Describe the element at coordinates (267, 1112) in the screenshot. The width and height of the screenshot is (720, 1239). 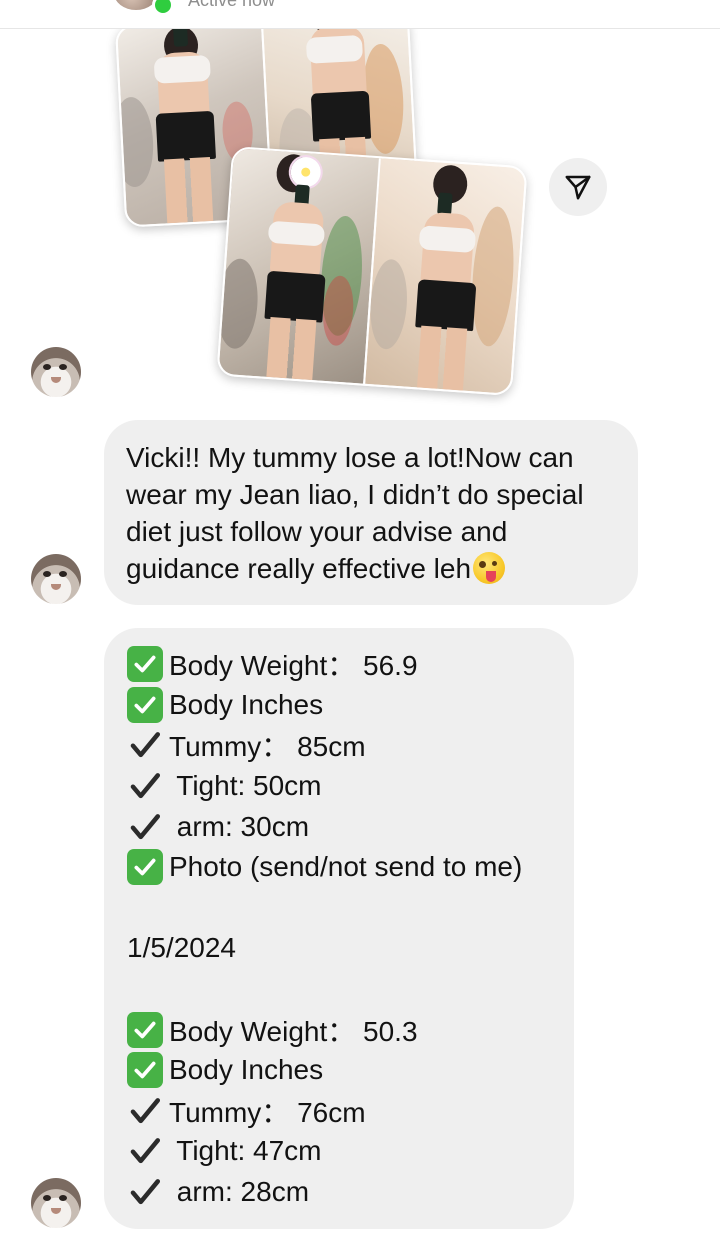
I see `checklist-line-text: Tummy： 76cm` at that location.